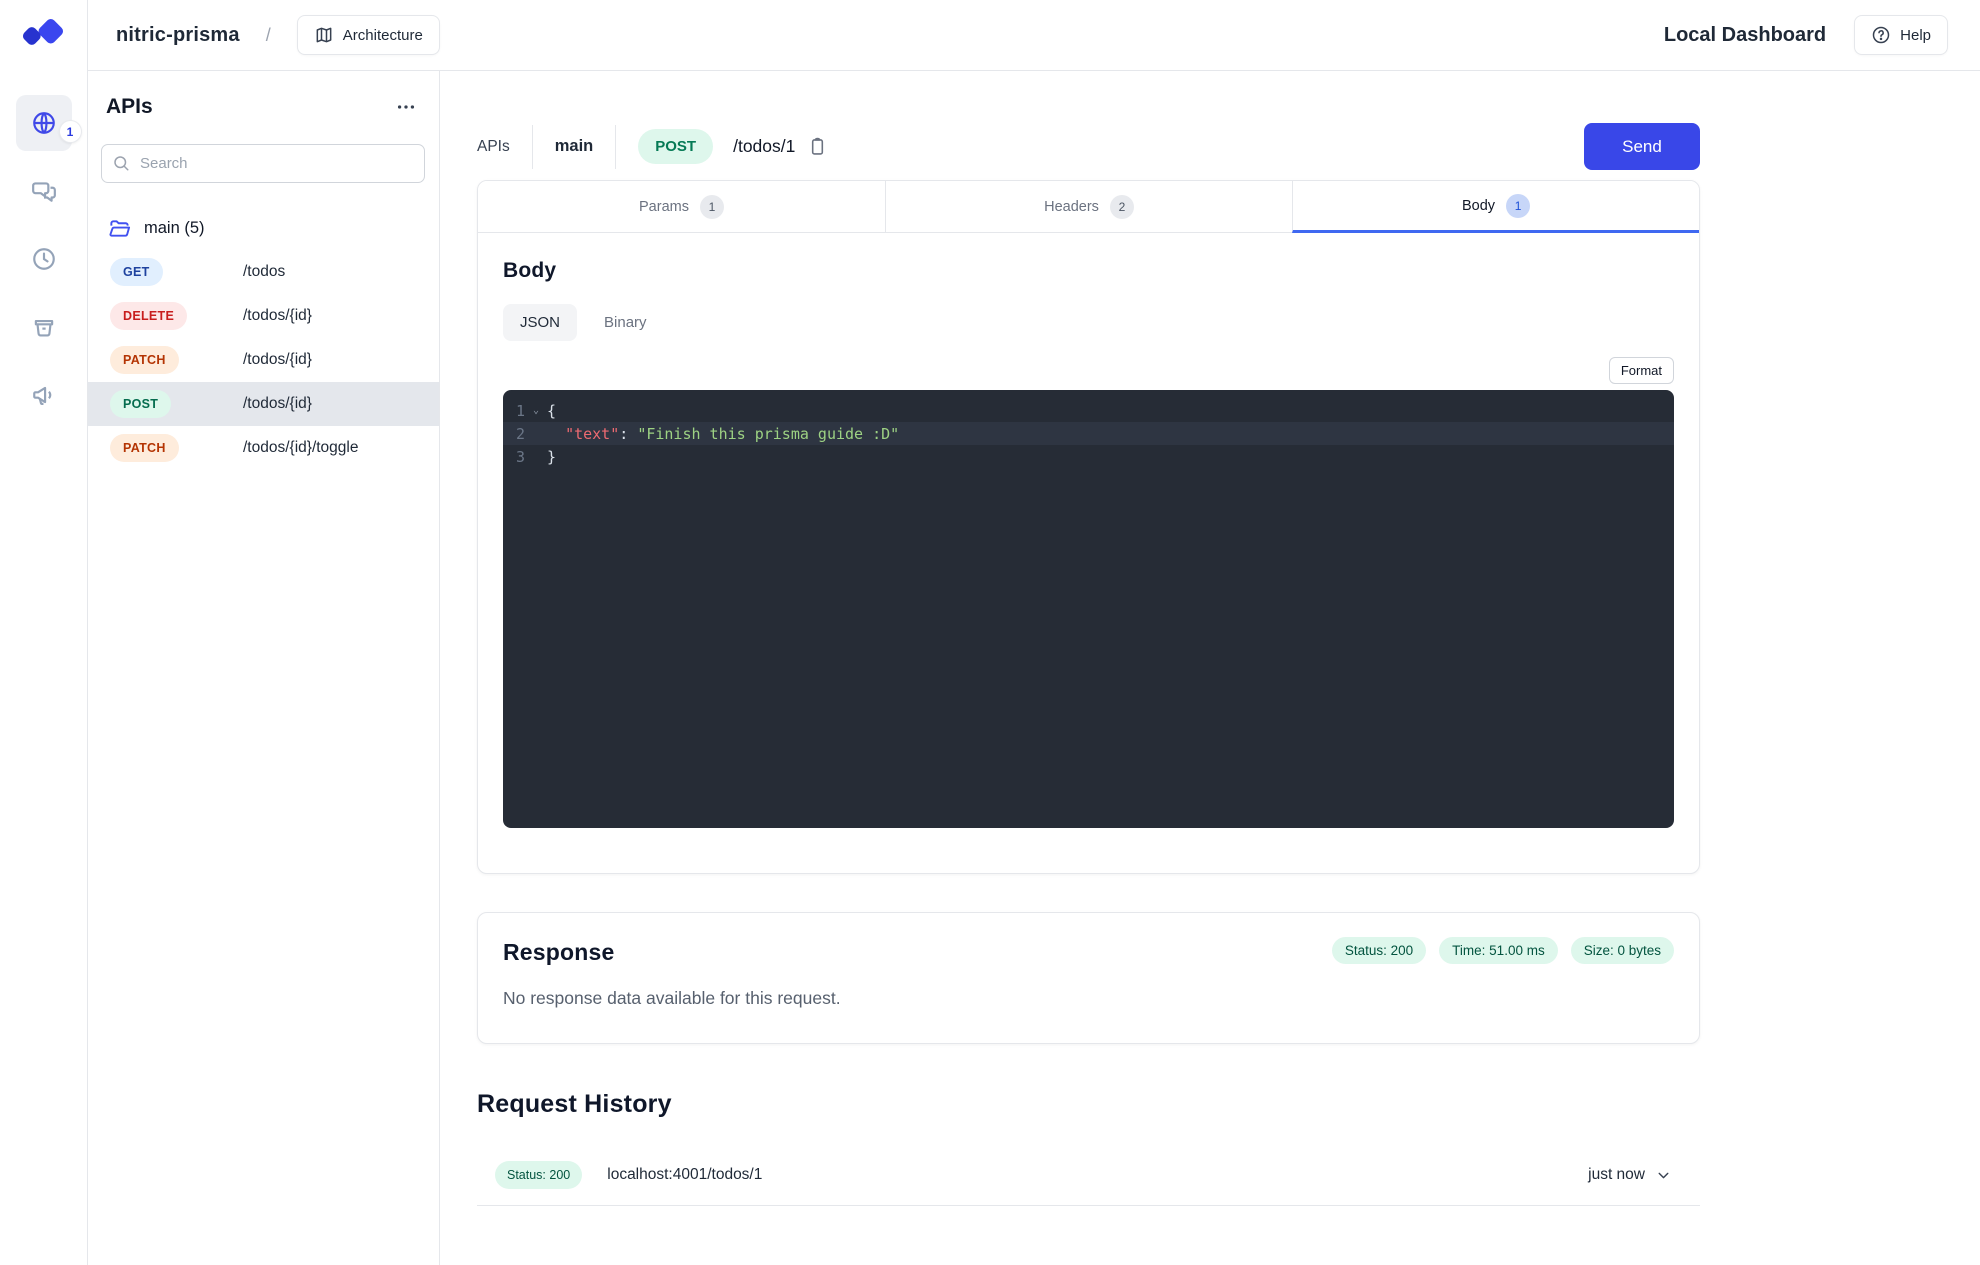 This screenshot has width=1980, height=1265. Describe the element at coordinates (120, 228) in the screenshot. I see `folder-open-icon` at that location.